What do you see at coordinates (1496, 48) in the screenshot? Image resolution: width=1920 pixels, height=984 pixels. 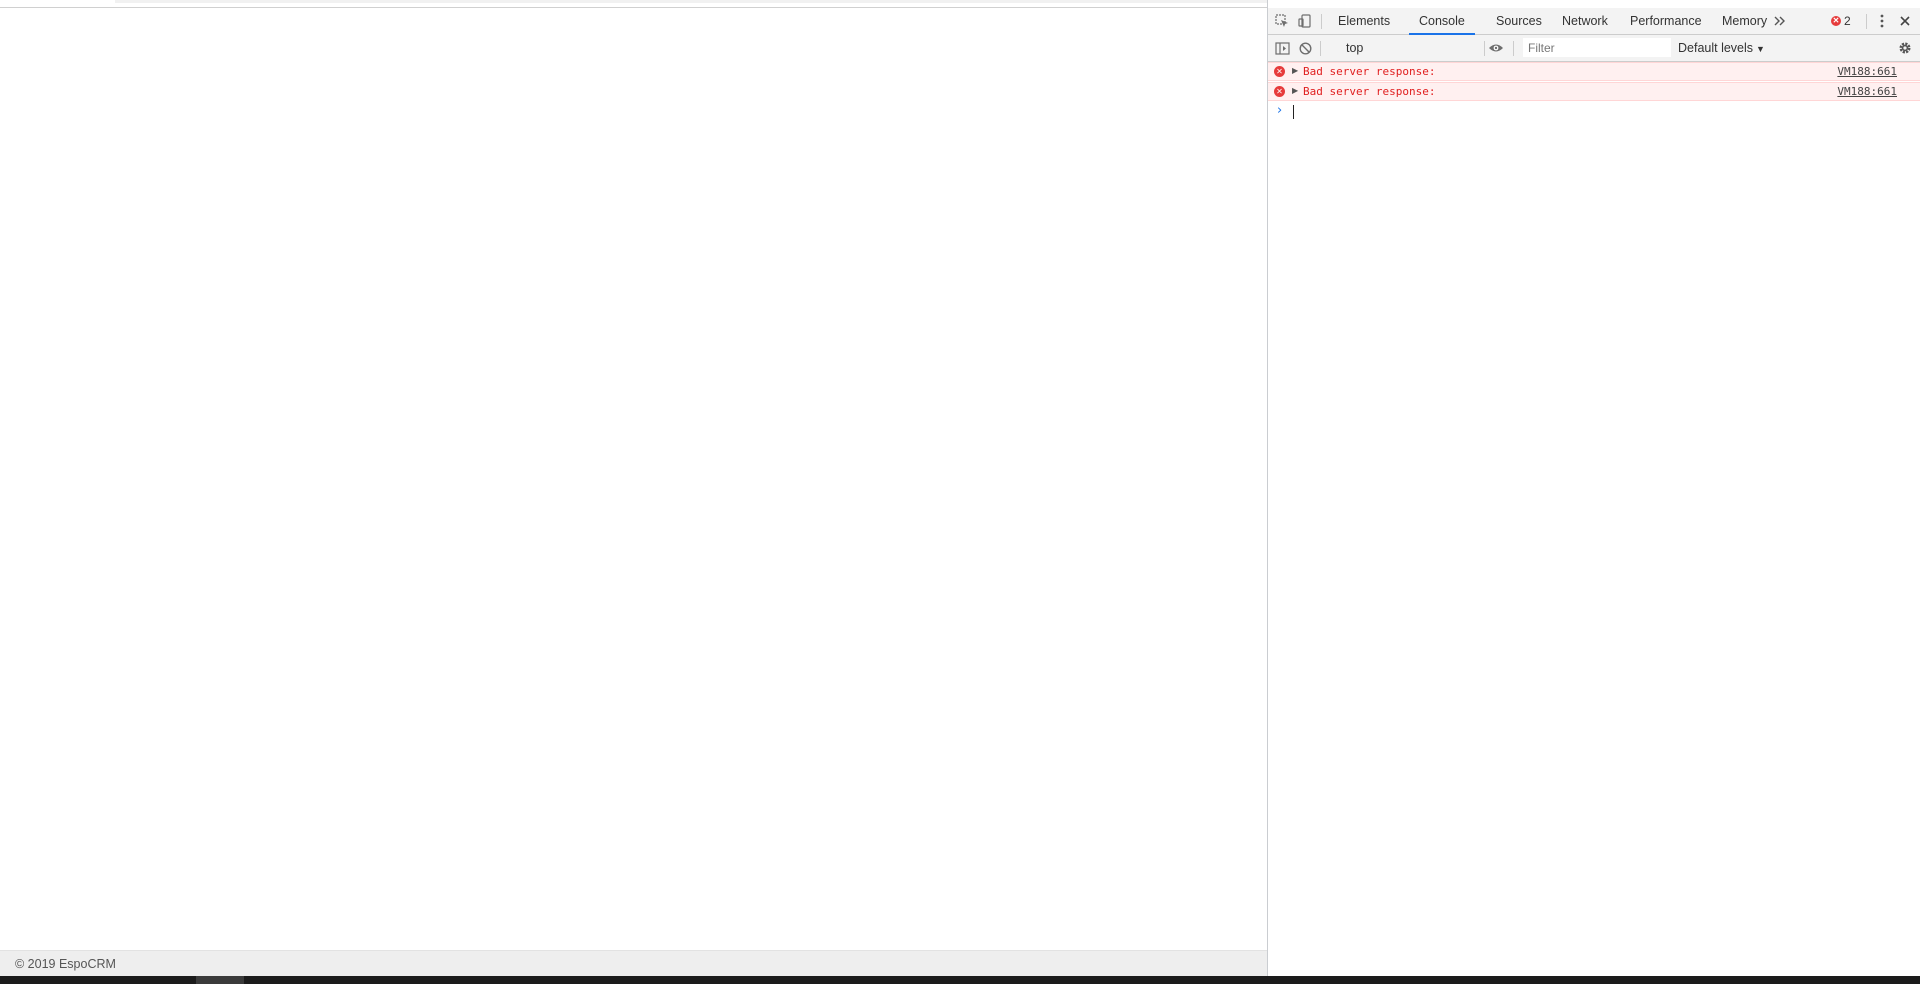 I see `eye-icon` at bounding box center [1496, 48].